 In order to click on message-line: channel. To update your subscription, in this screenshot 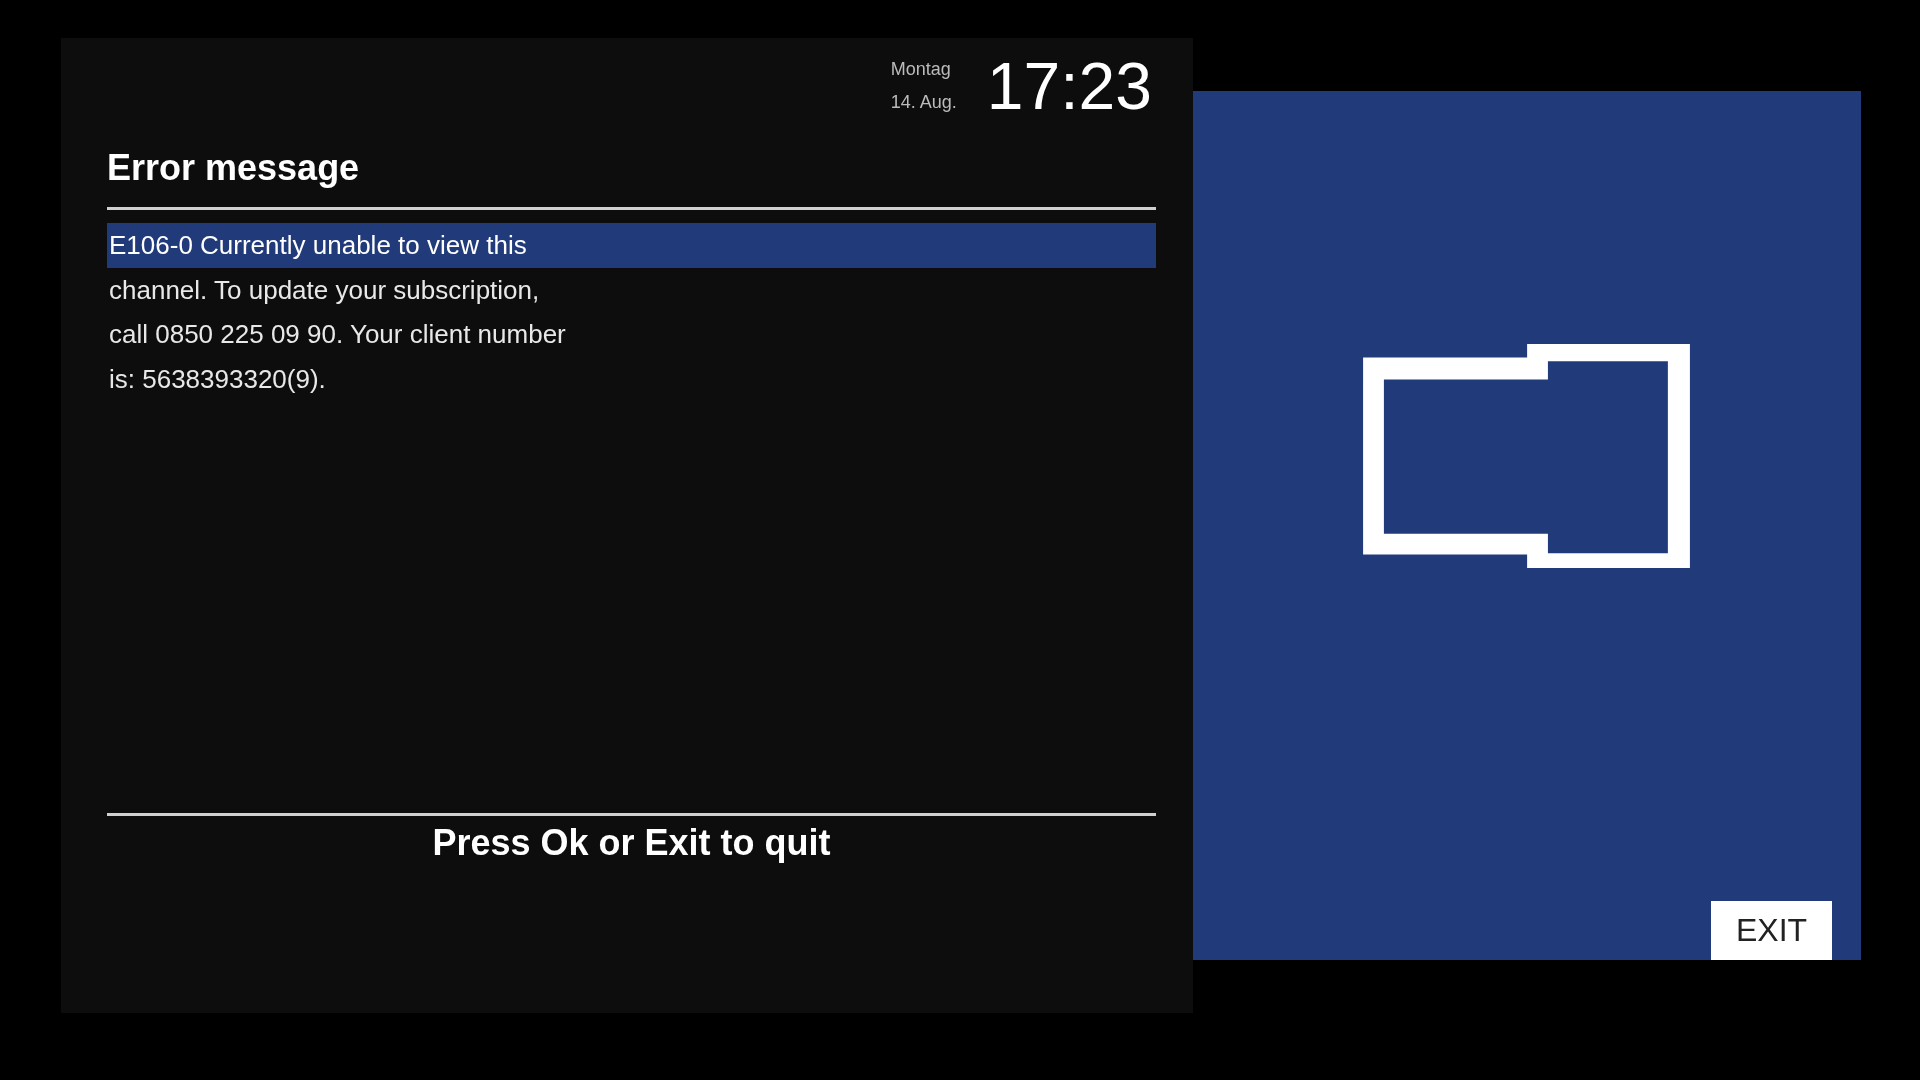, I will do `click(631, 290)`.